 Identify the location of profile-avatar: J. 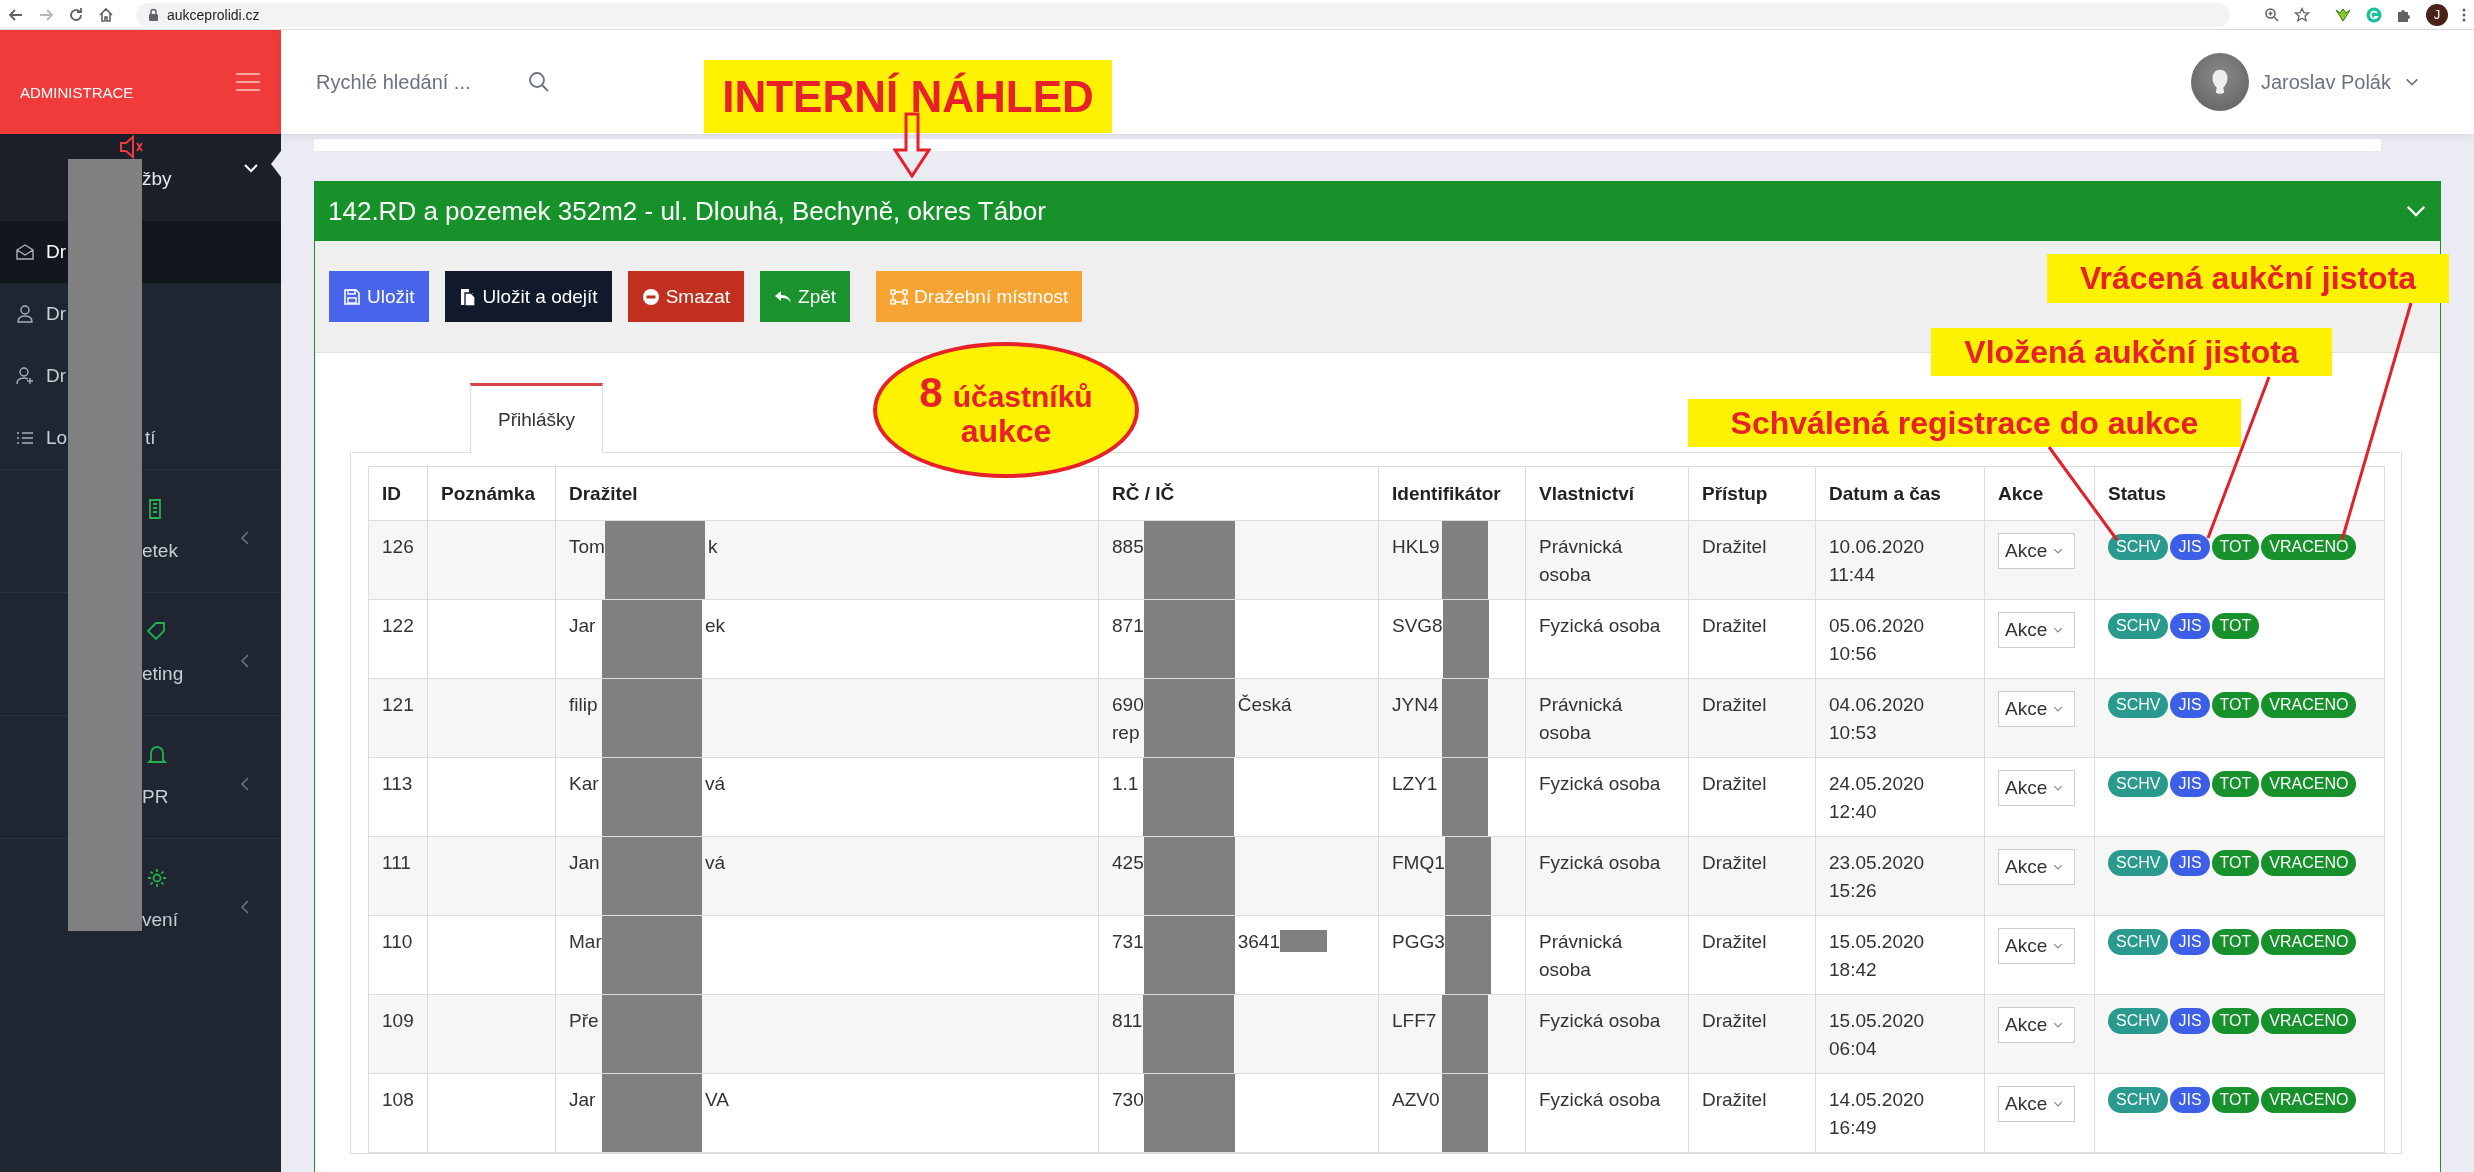
(2437, 14).